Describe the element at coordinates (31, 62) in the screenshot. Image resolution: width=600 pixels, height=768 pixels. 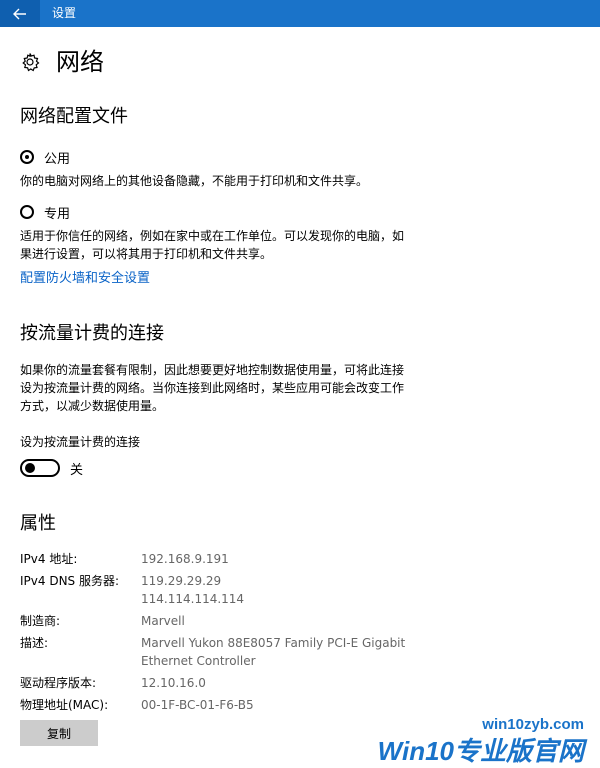
I see `gear-icon` at that location.